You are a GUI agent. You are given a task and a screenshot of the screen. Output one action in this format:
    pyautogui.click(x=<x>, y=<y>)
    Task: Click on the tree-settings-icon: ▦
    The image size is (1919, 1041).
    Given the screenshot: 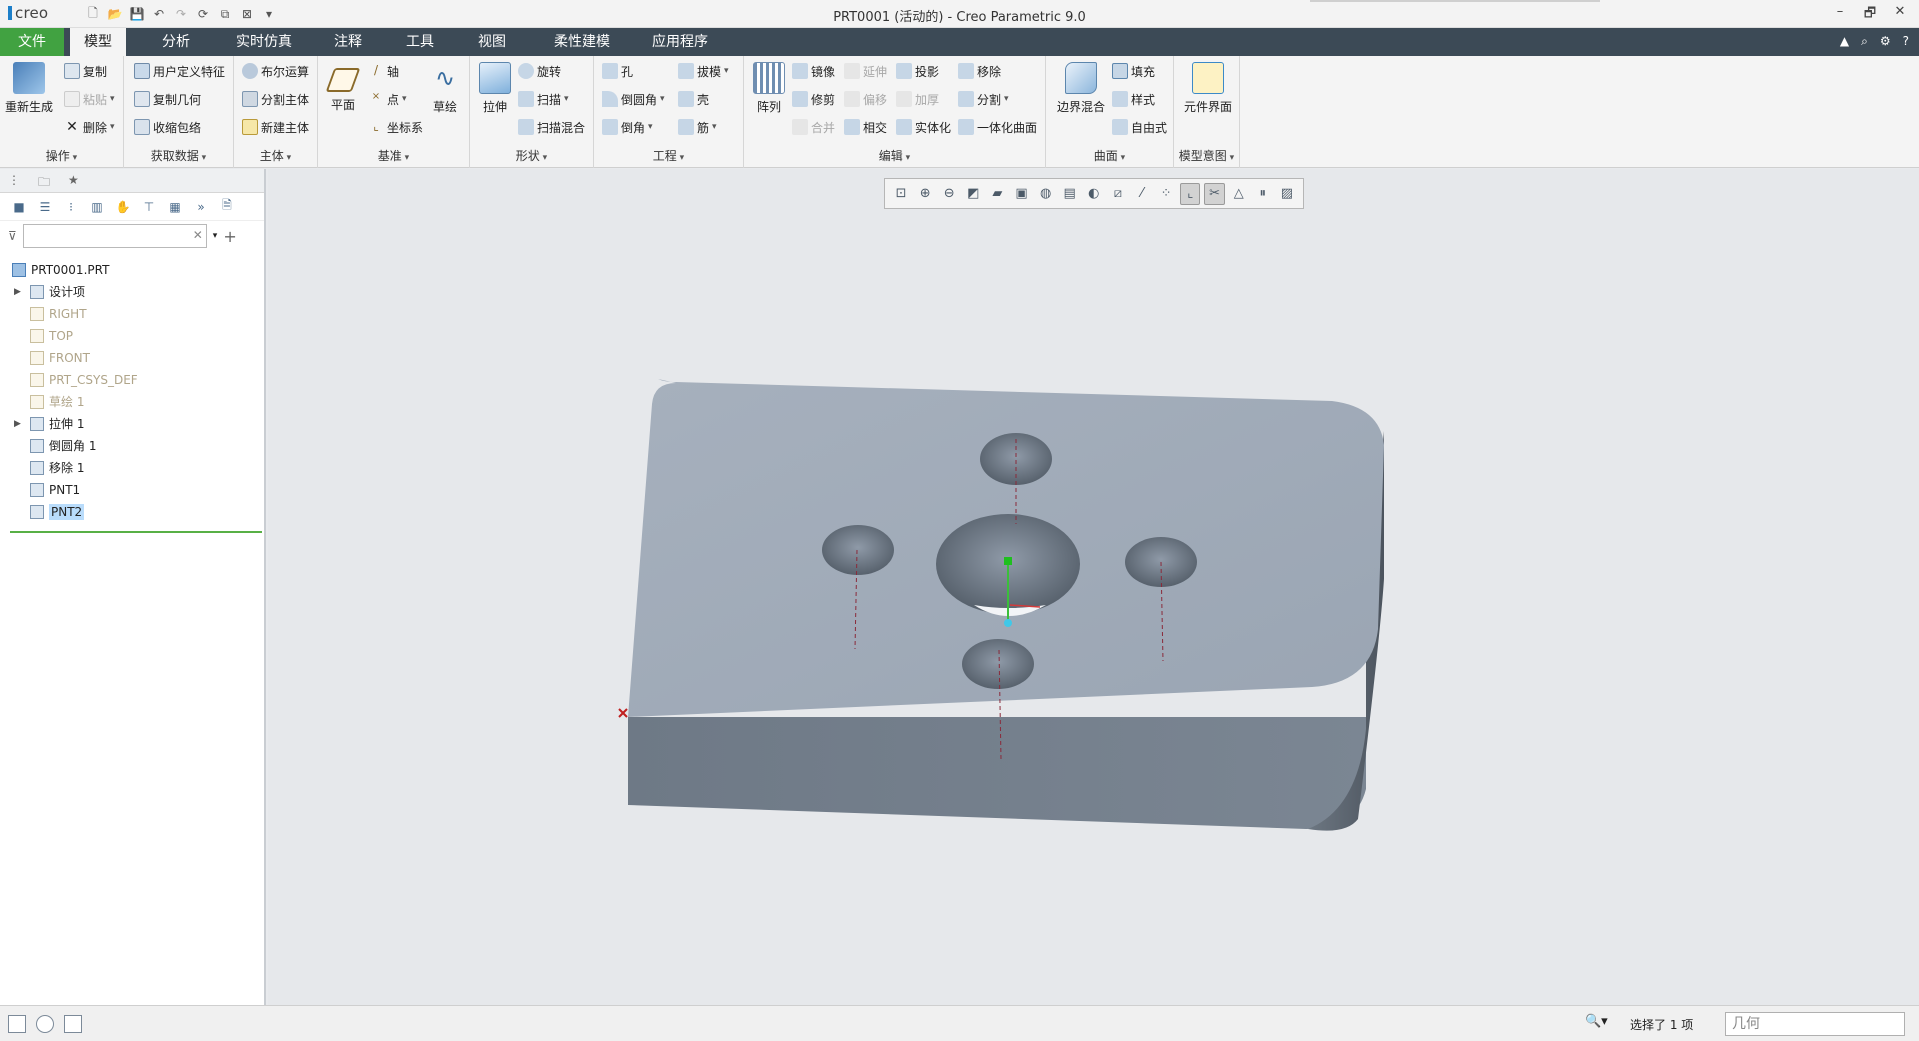 What is the action you would take?
    pyautogui.click(x=175, y=207)
    